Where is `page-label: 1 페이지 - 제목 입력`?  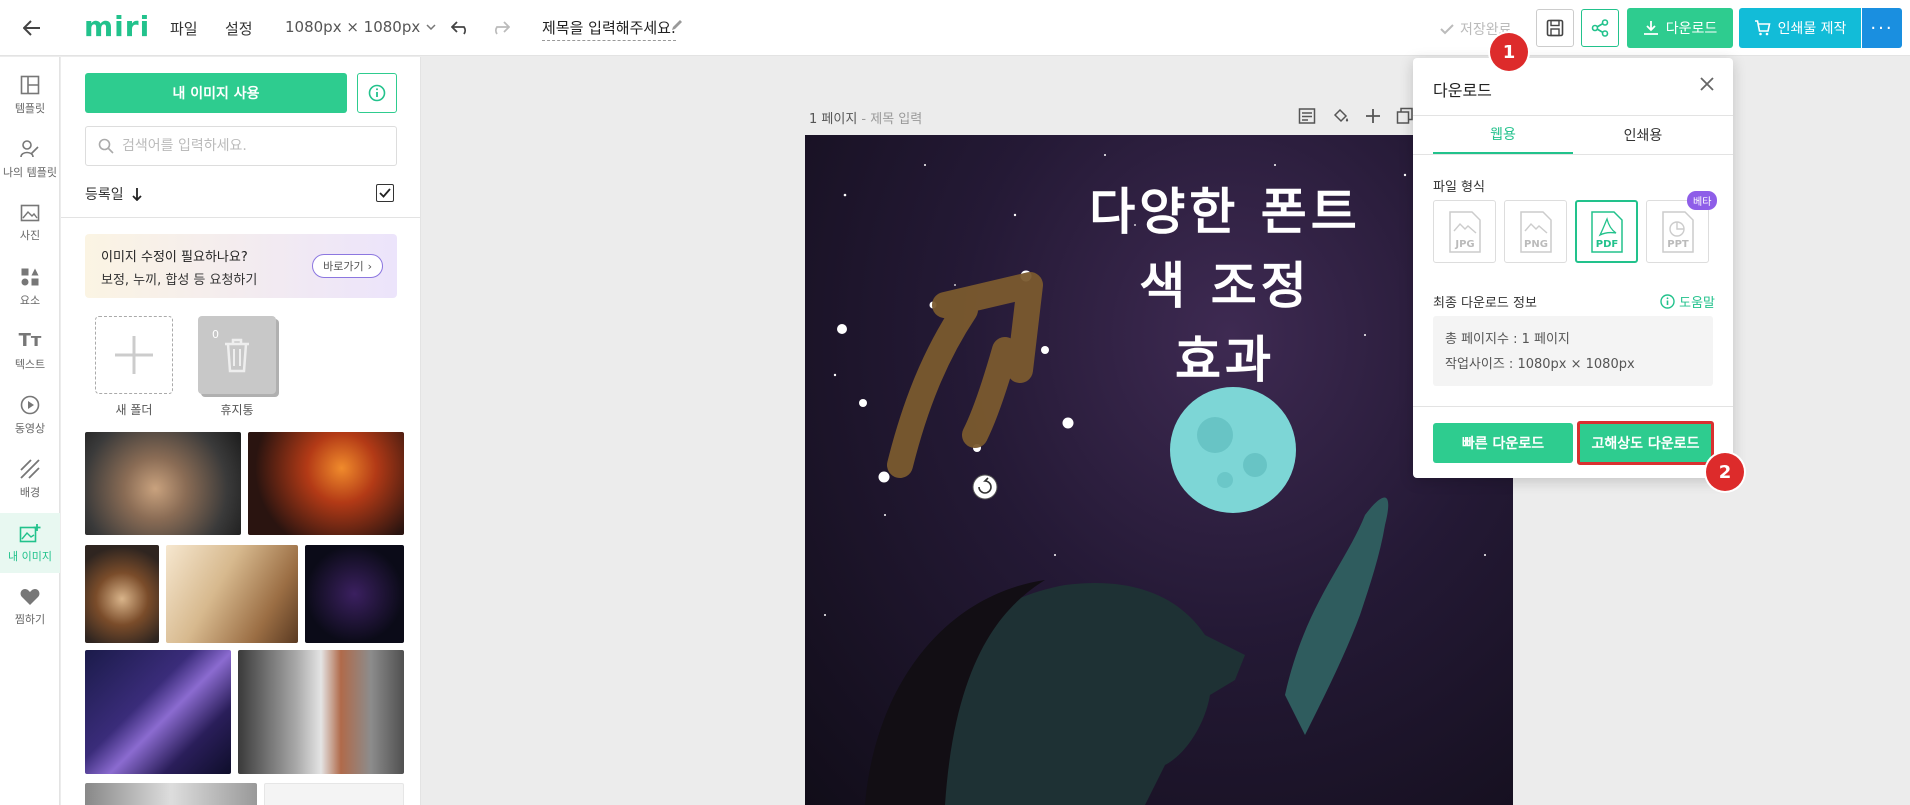 page-label: 1 페이지 - 제목 입력 is located at coordinates (865, 117).